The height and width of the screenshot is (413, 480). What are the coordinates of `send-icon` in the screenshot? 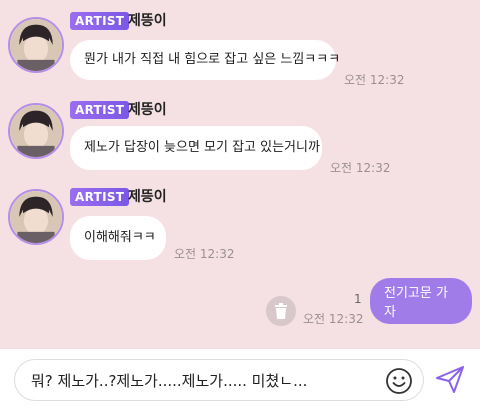 It's located at (450, 379).